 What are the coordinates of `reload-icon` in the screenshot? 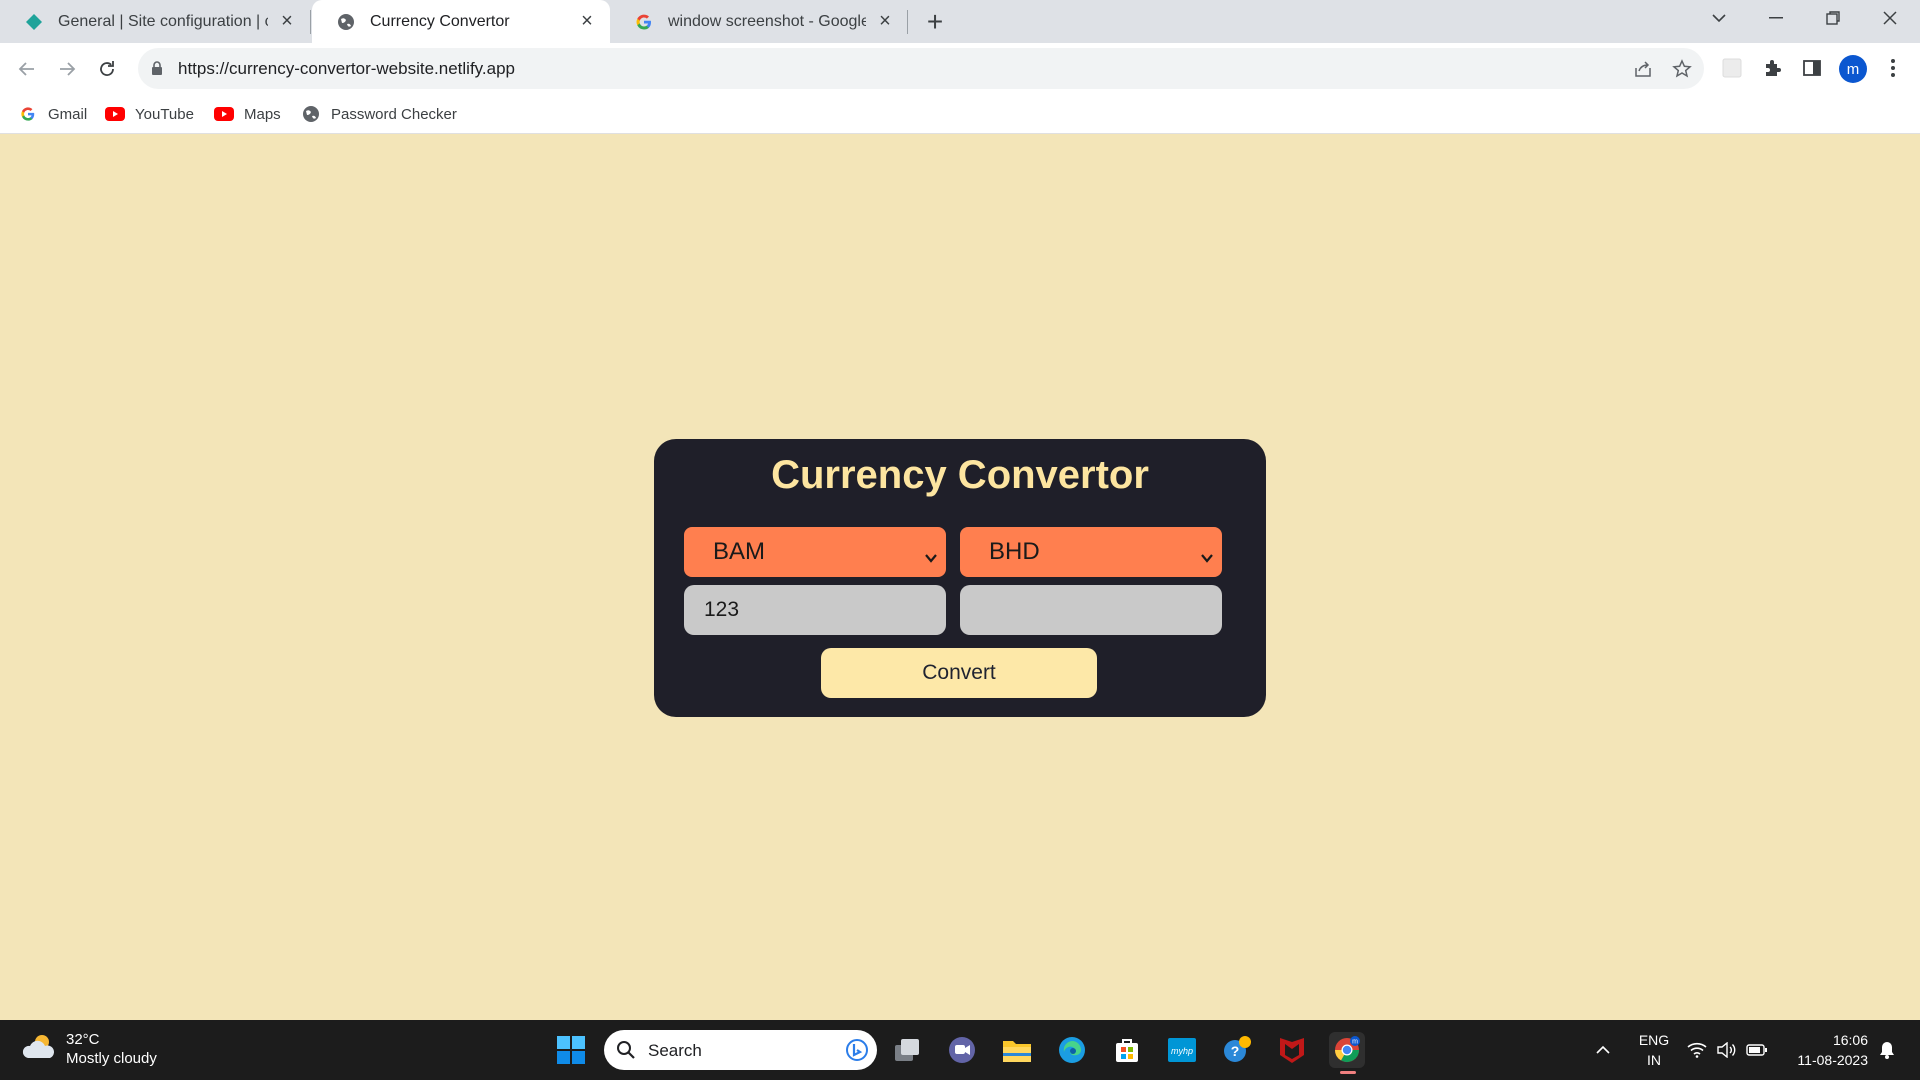 It's located at (107, 69).